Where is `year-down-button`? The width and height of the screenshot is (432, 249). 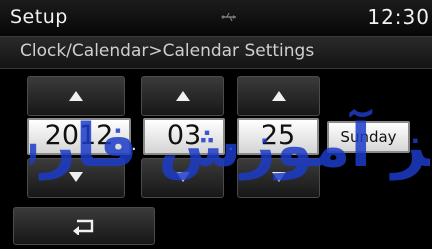 year-down-button is located at coordinates (76, 178).